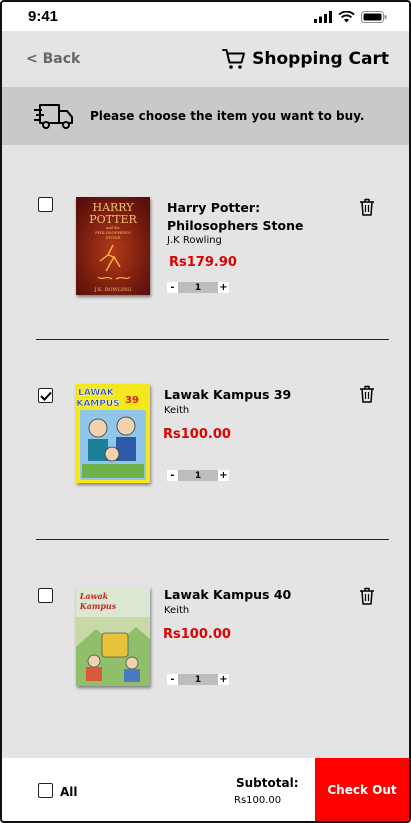  I want to click on status-time: 9:41, so click(43, 16).